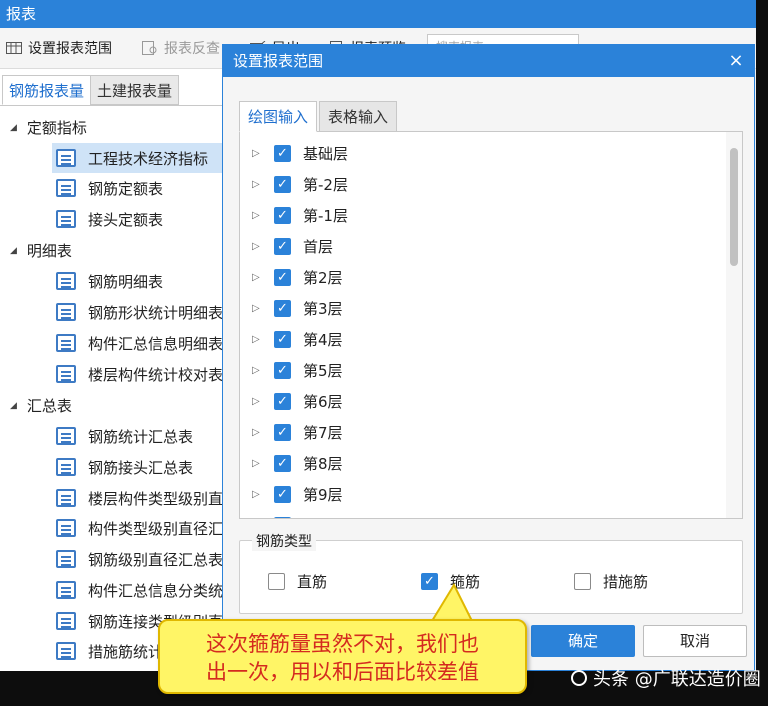  Describe the element at coordinates (480, 153) in the screenshot. I see `floor-row: ▷ ✓ 基础层` at that location.